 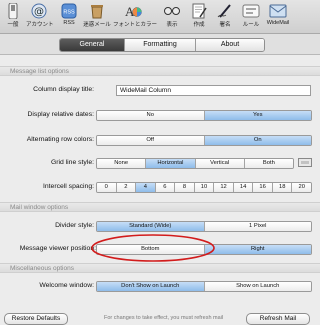 I want to click on alternating-colors-control: Off On, so click(x=204, y=140).